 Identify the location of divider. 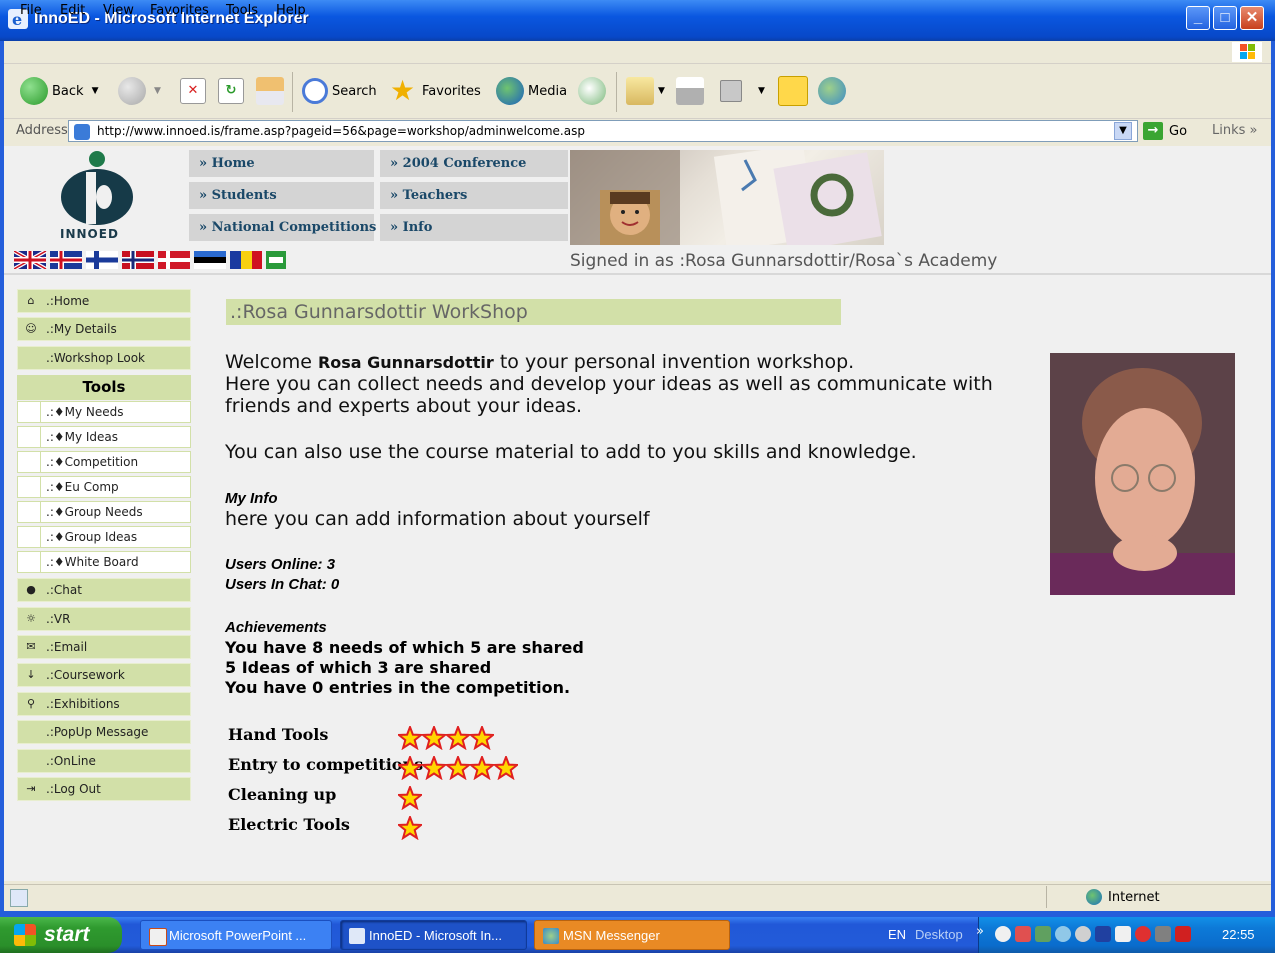
(637, 274).